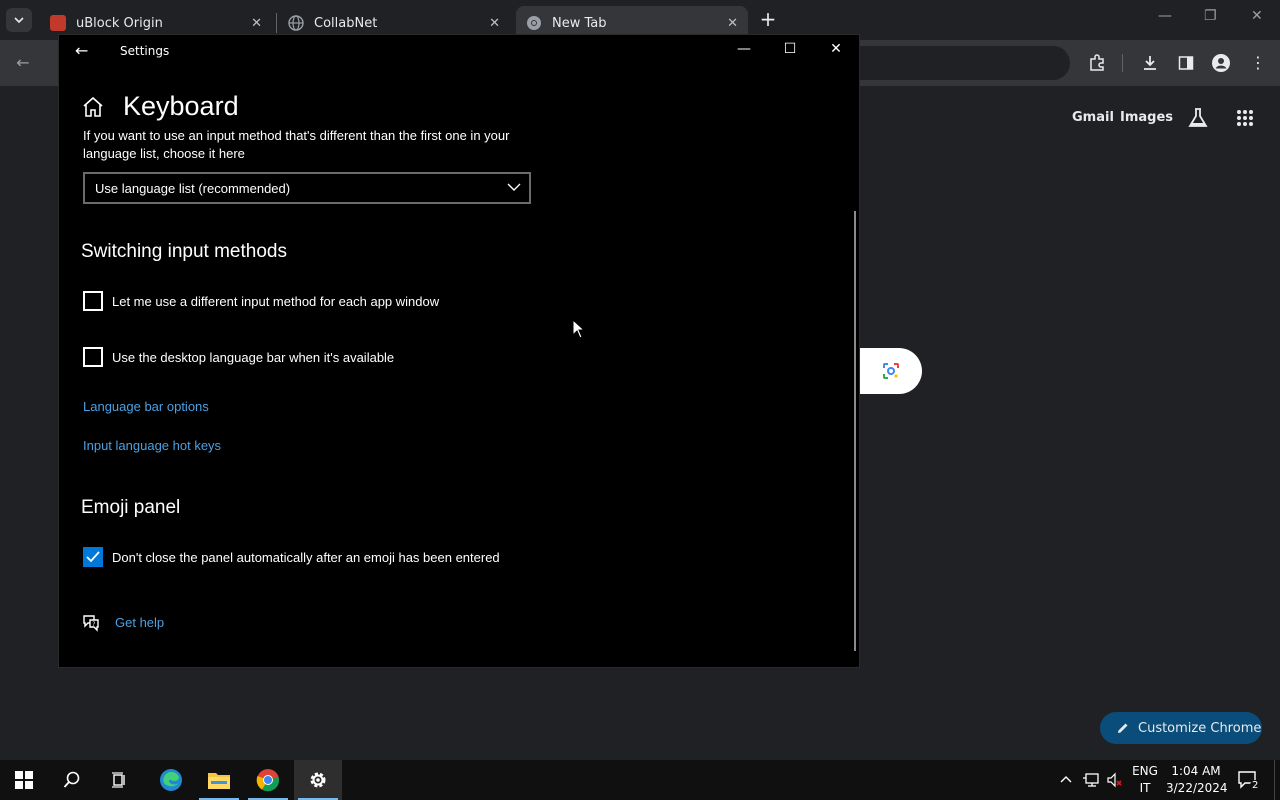 This screenshot has height=800, width=1280. What do you see at coordinates (579, 329) in the screenshot?
I see `mouse-cursor-icon` at bounding box center [579, 329].